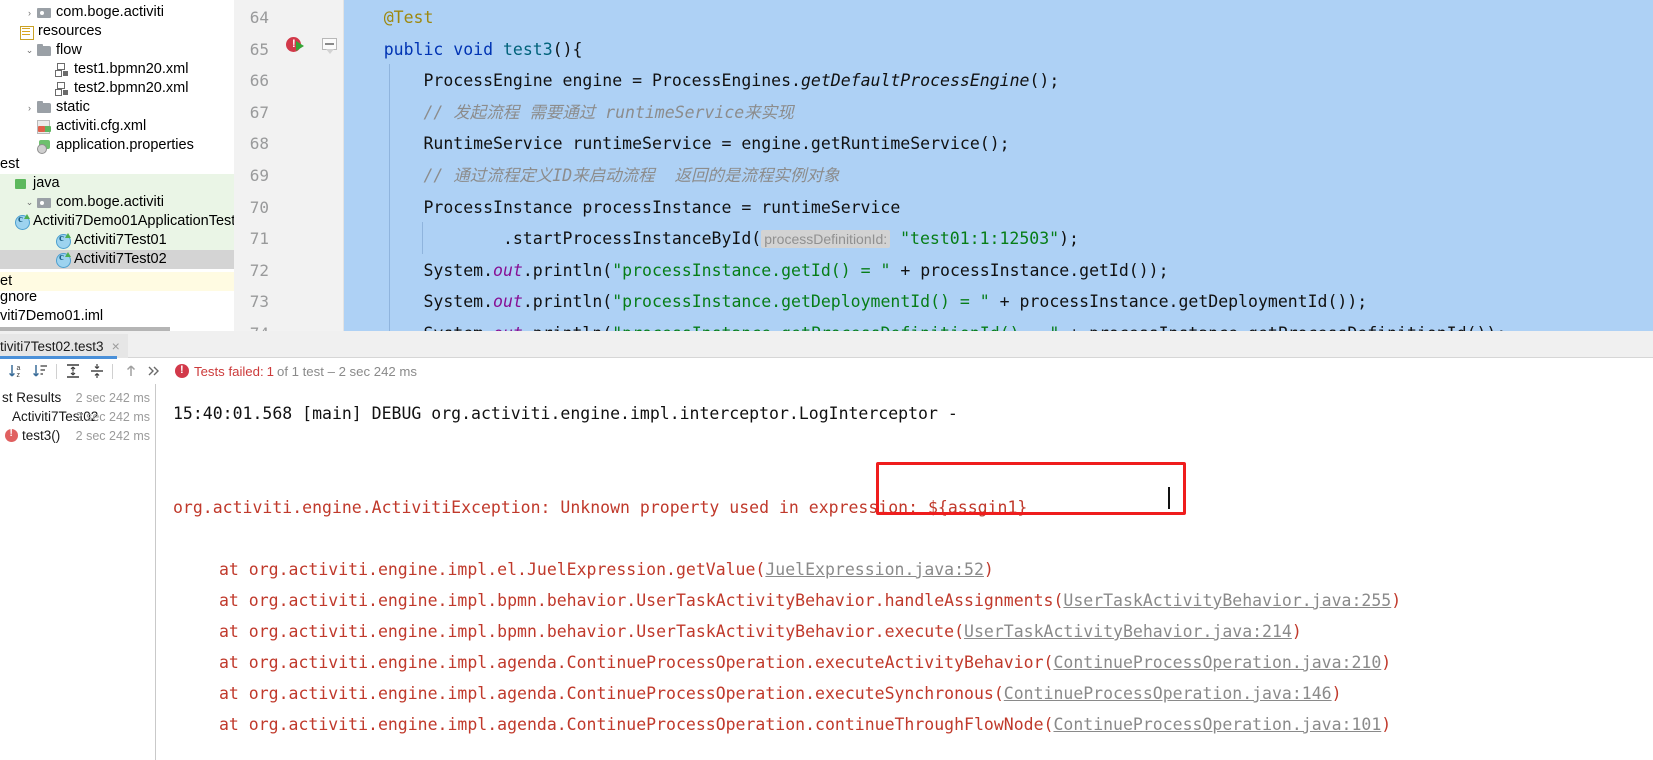  I want to click on project-tree-item-label: est, so click(10, 164).